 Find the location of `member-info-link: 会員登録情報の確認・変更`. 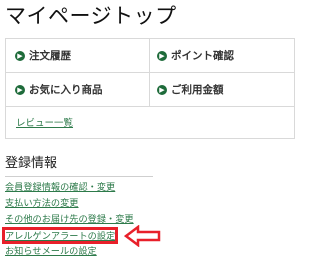

member-info-link: 会員登録情報の確認・変更 is located at coordinates (60, 188).